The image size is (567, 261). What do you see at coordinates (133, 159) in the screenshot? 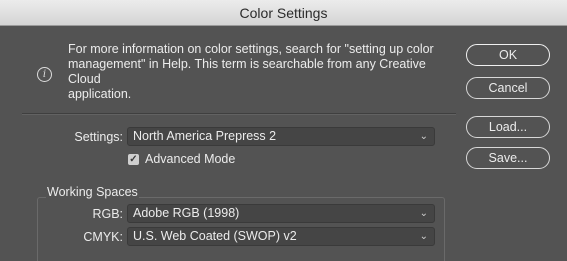
I see `advanced-mode-checkbox: ✓` at bounding box center [133, 159].